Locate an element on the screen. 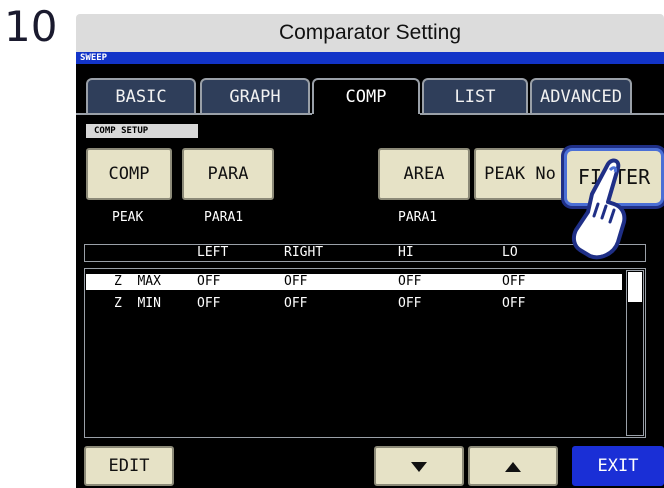 The height and width of the screenshot is (488, 664). column-header-left: LEFT is located at coordinates (213, 252).